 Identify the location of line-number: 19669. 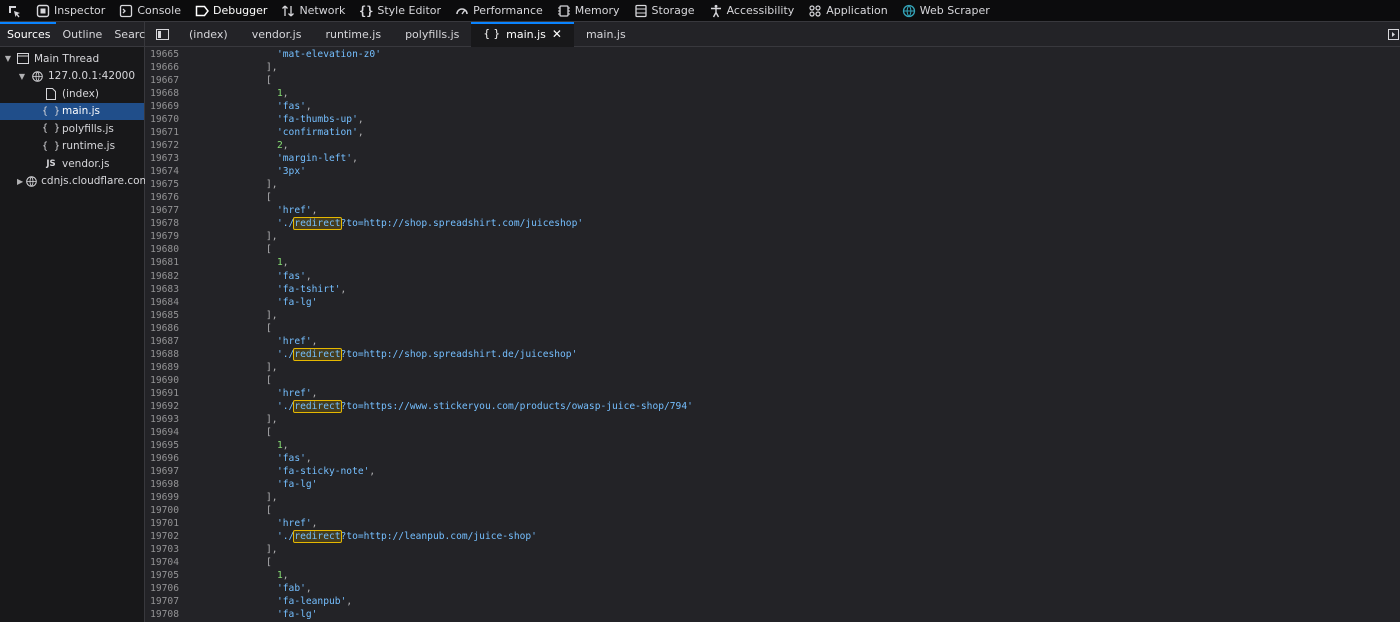
(162, 106).